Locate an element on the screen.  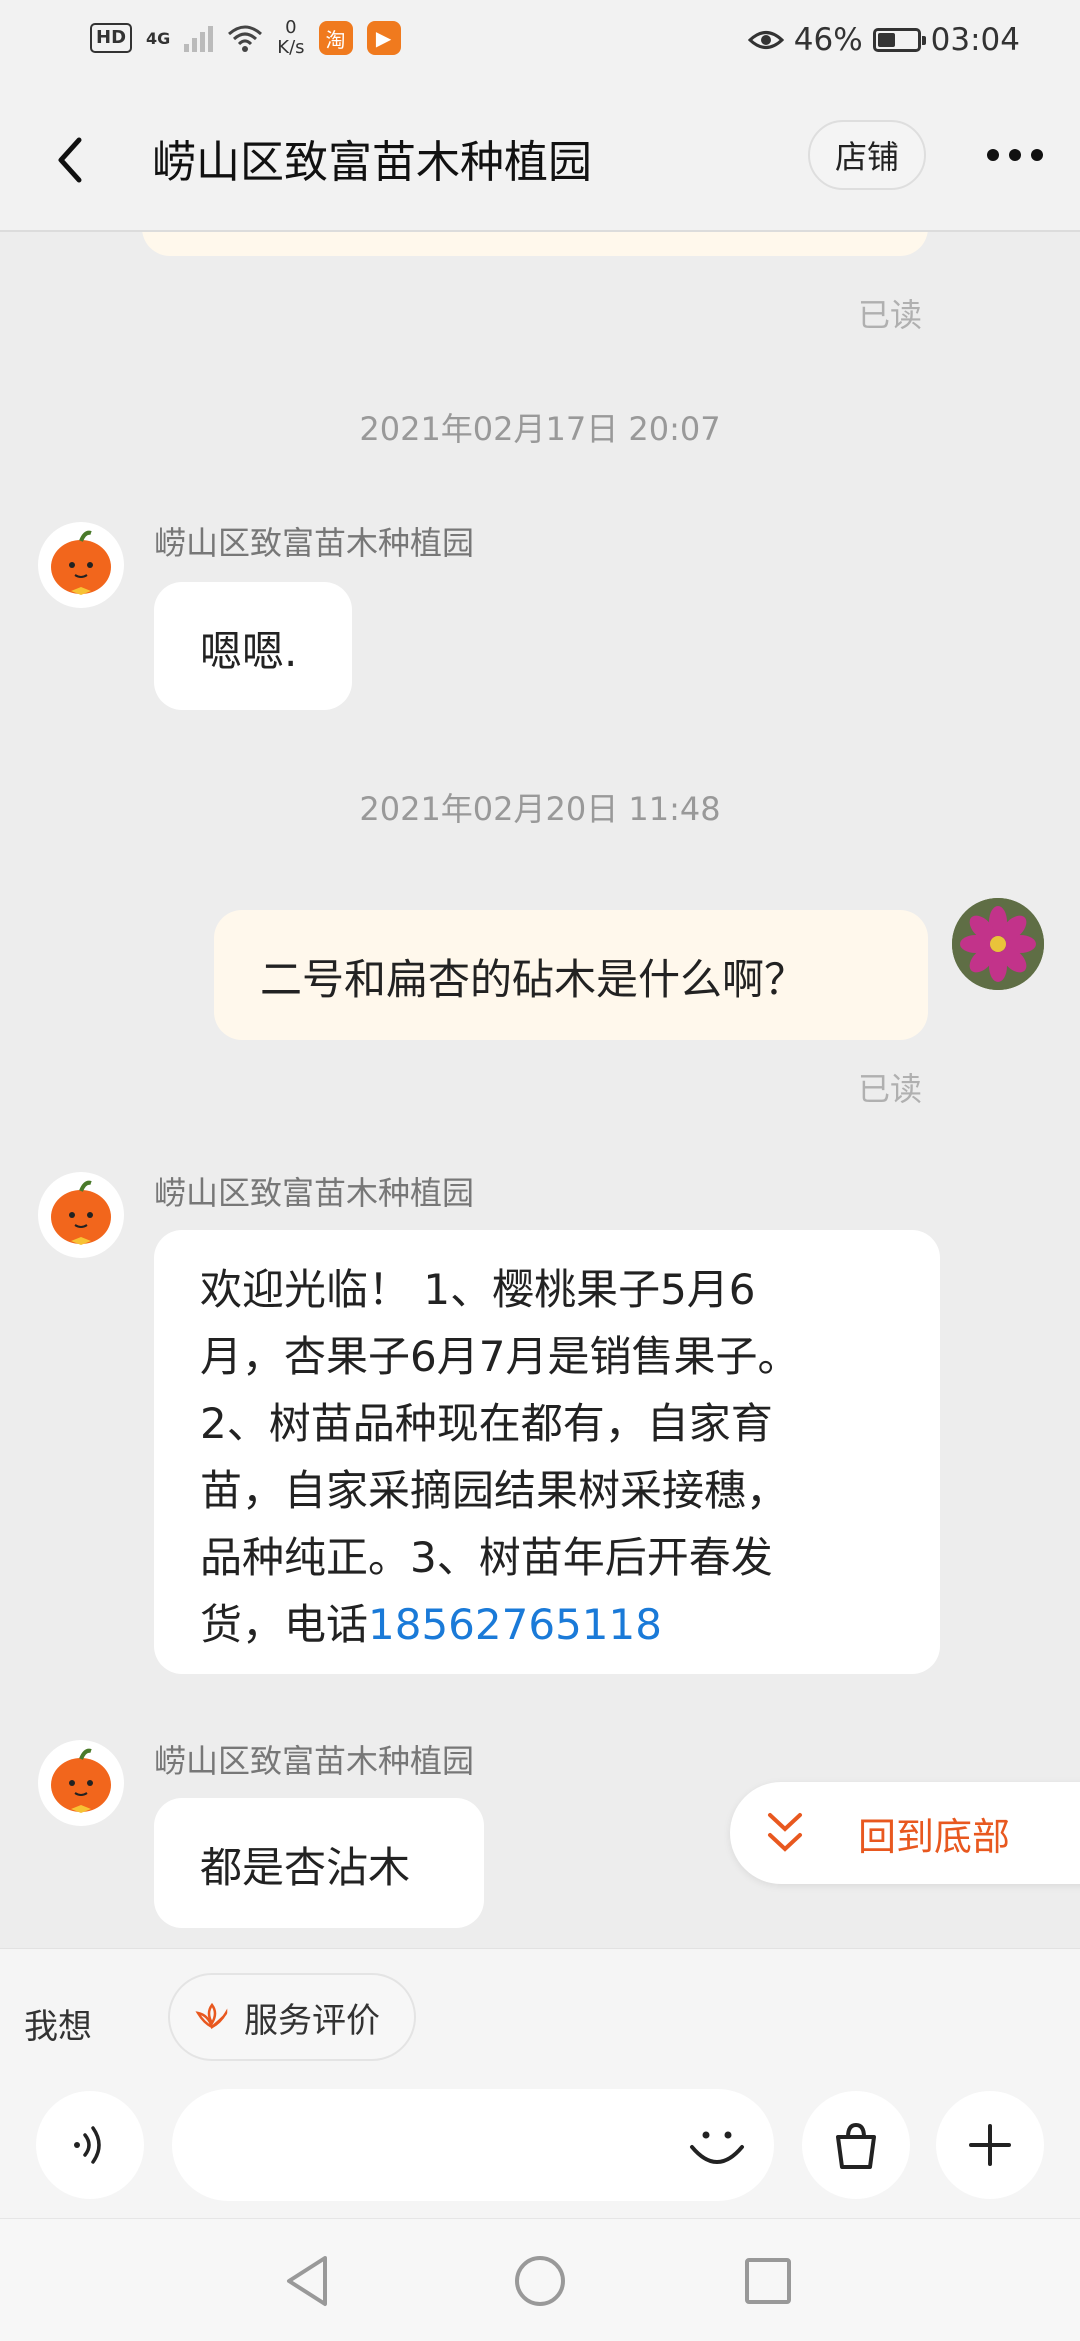
message-input is located at coordinates (473, 2145).